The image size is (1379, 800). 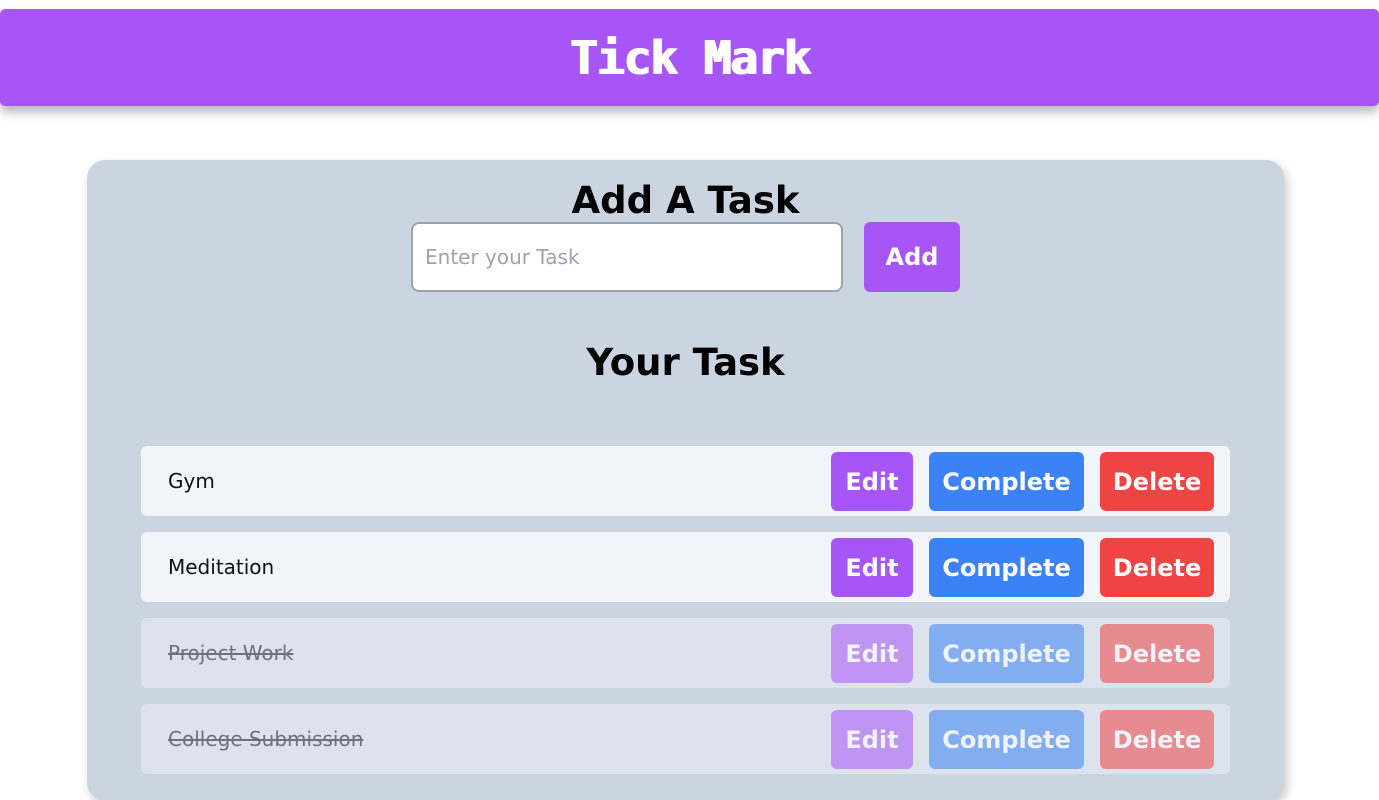 I want to click on task-row: College Submission Edit Complete Delete, so click(x=685, y=739).